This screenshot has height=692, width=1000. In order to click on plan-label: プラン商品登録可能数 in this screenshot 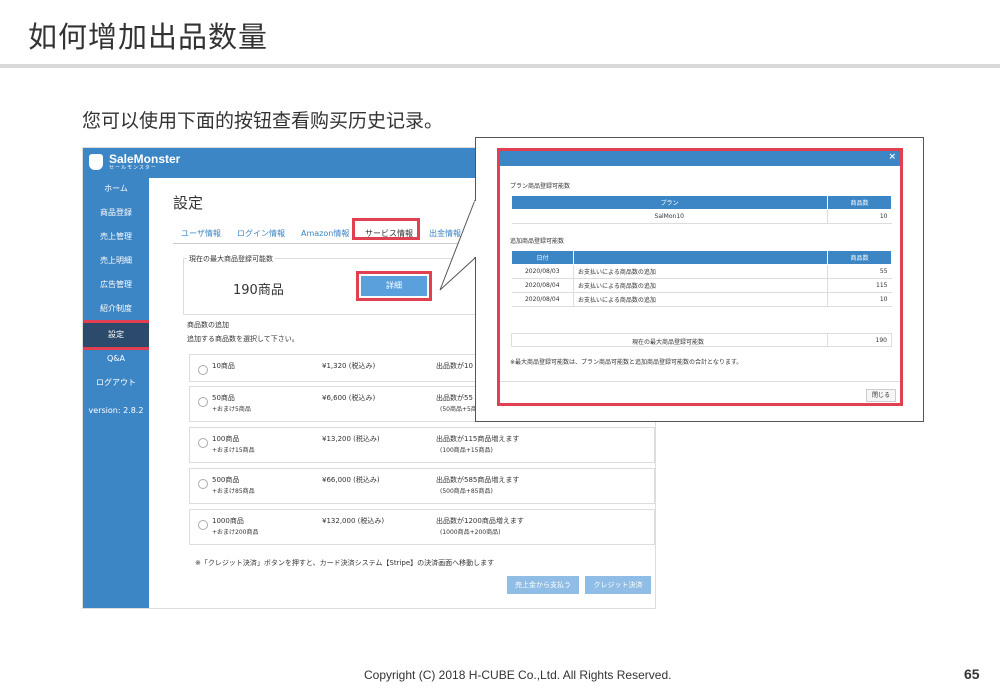, I will do `click(540, 186)`.